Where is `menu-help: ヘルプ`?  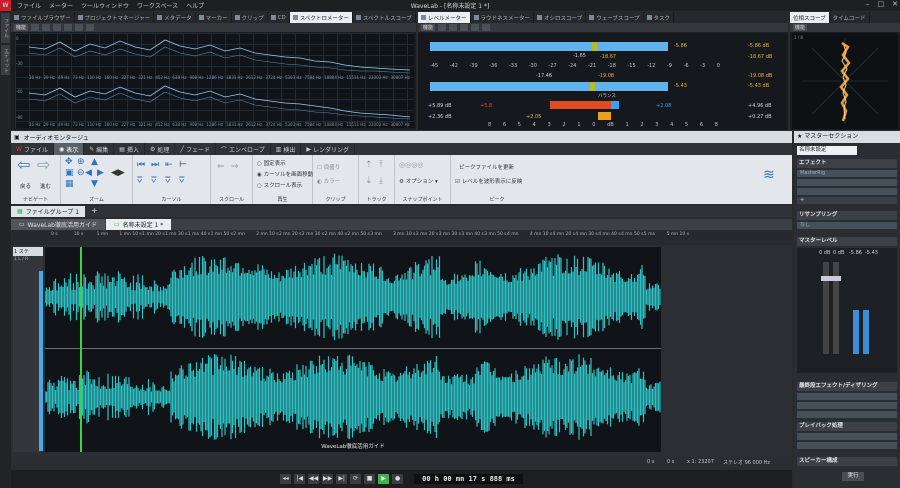 menu-help: ヘルプ is located at coordinates (195, 5).